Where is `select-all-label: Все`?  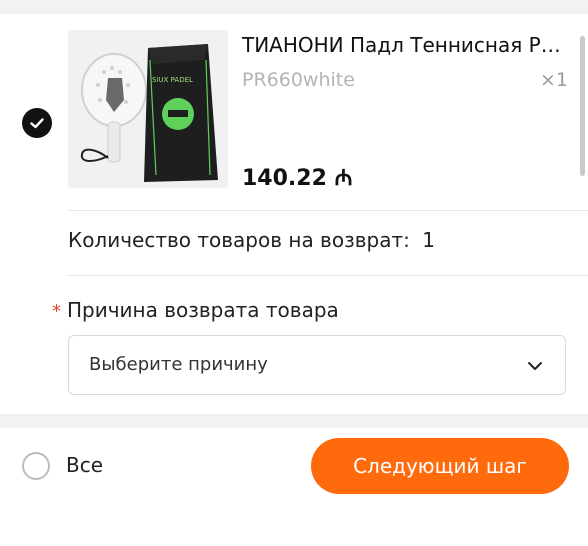
select-all-label: Все is located at coordinates (84, 465).